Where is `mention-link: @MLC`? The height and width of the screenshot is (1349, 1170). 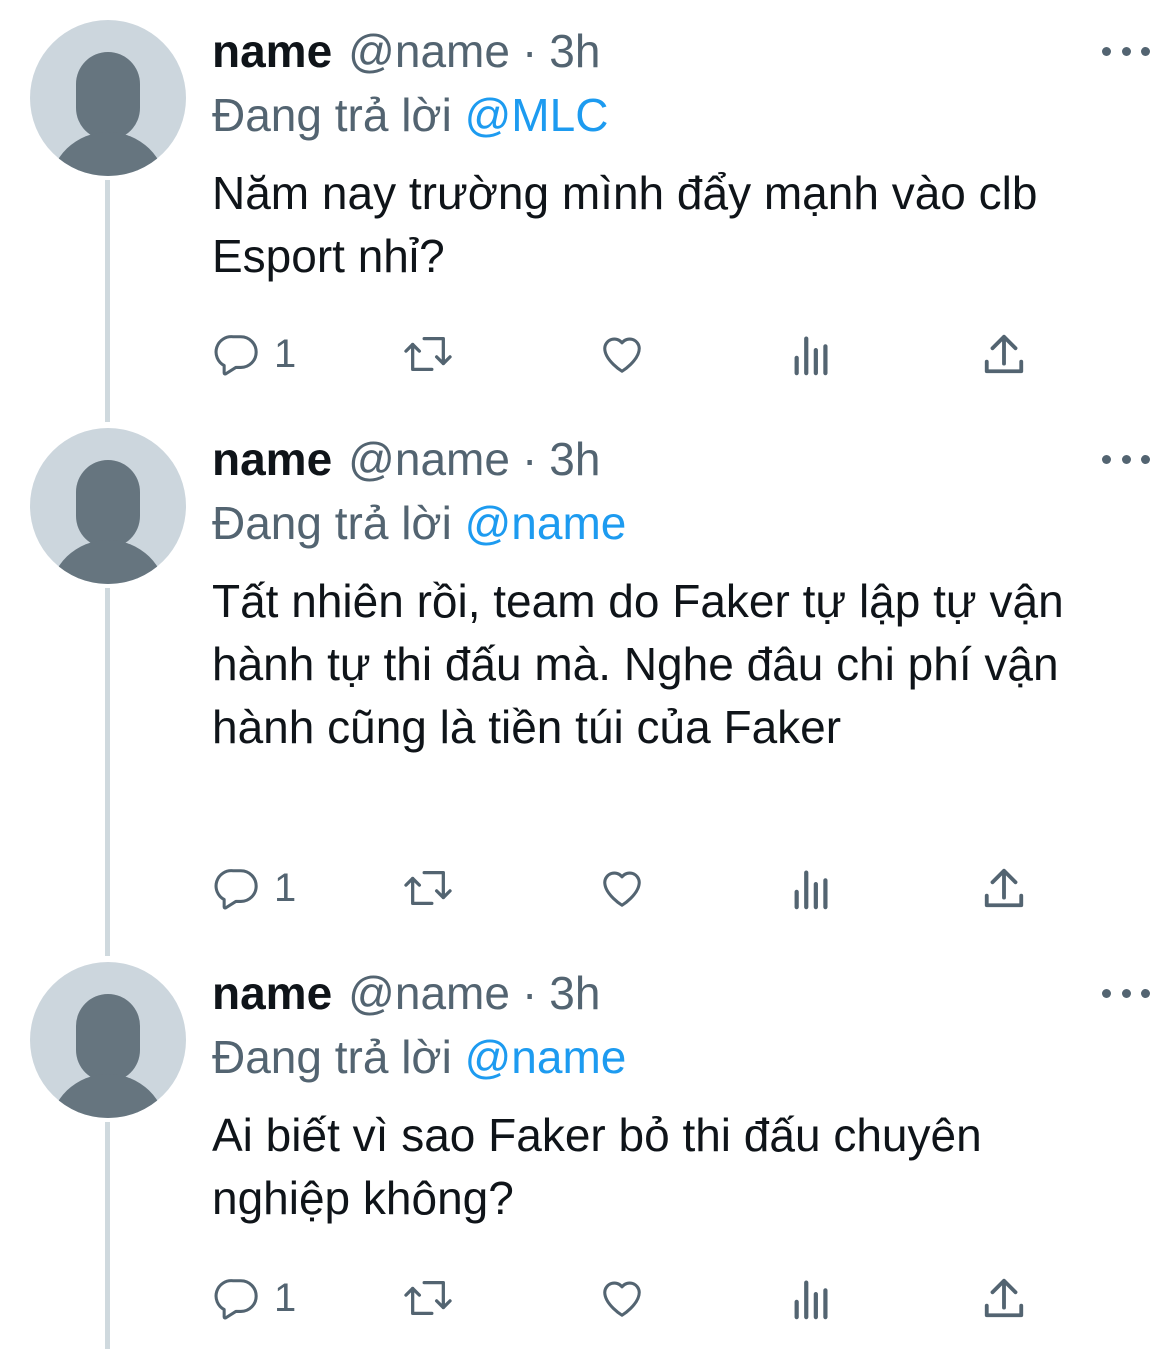 mention-link: @MLC is located at coordinates (537, 115).